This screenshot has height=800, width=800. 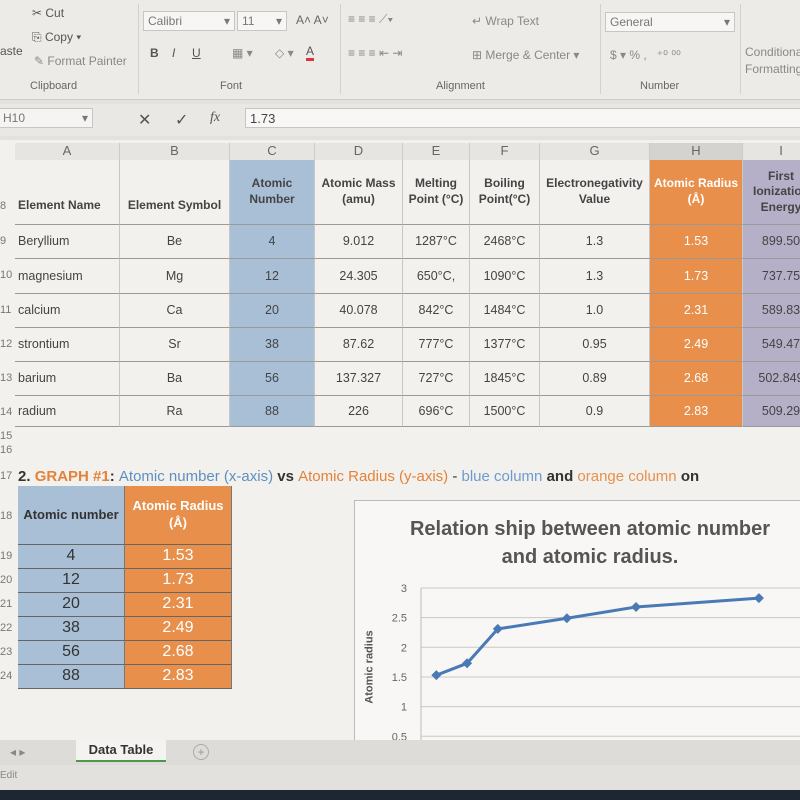 I want to click on table-cell: 502.849, so click(x=771, y=379).